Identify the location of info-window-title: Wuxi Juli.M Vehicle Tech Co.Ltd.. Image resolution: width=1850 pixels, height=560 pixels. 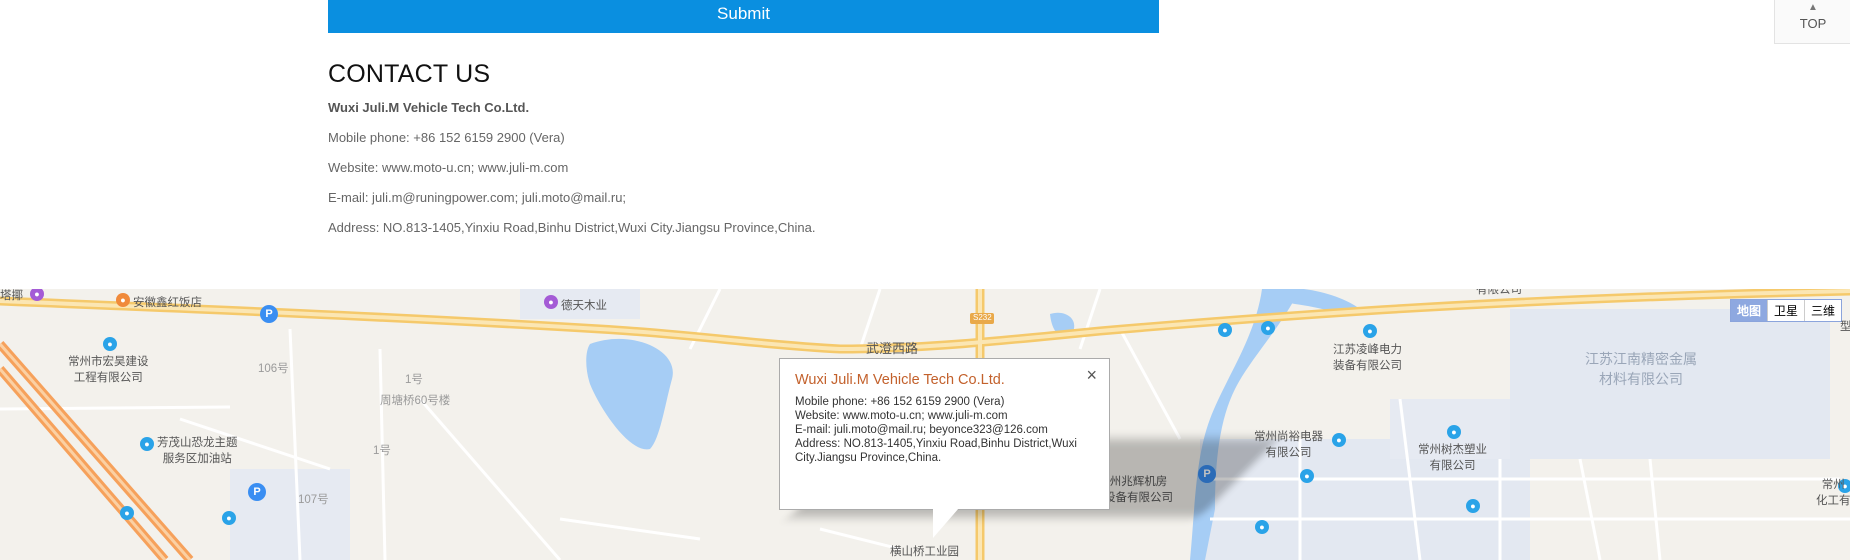
(900, 380).